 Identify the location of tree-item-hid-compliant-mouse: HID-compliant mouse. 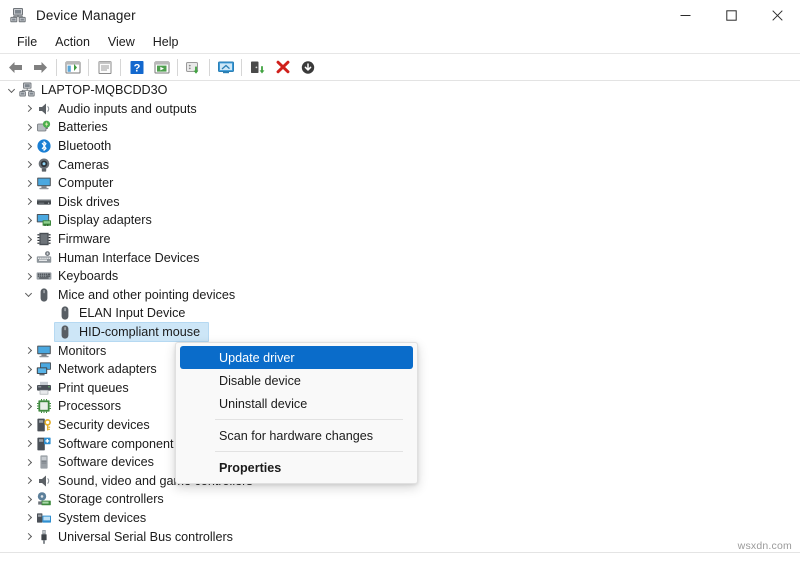
(400, 332).